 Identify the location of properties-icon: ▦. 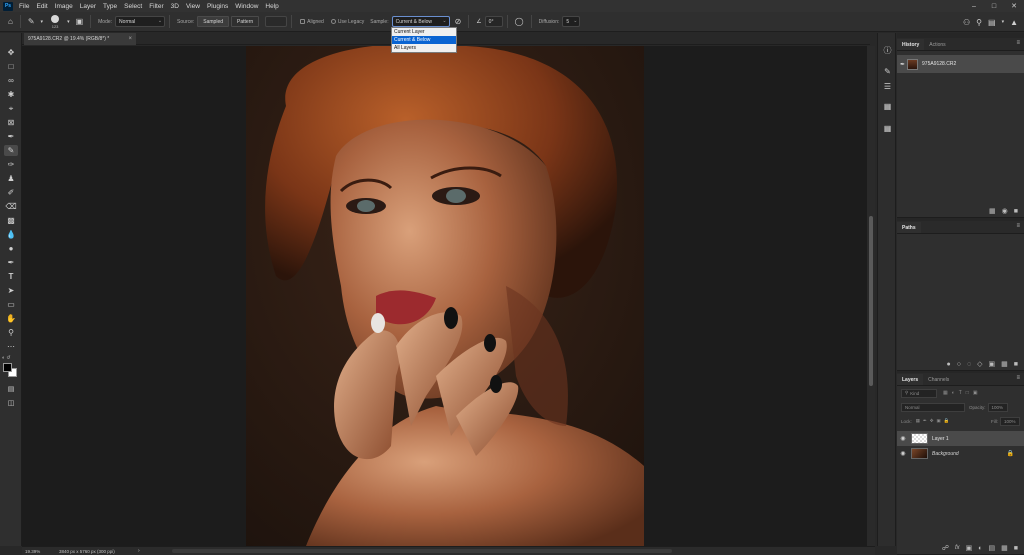
(887, 106).